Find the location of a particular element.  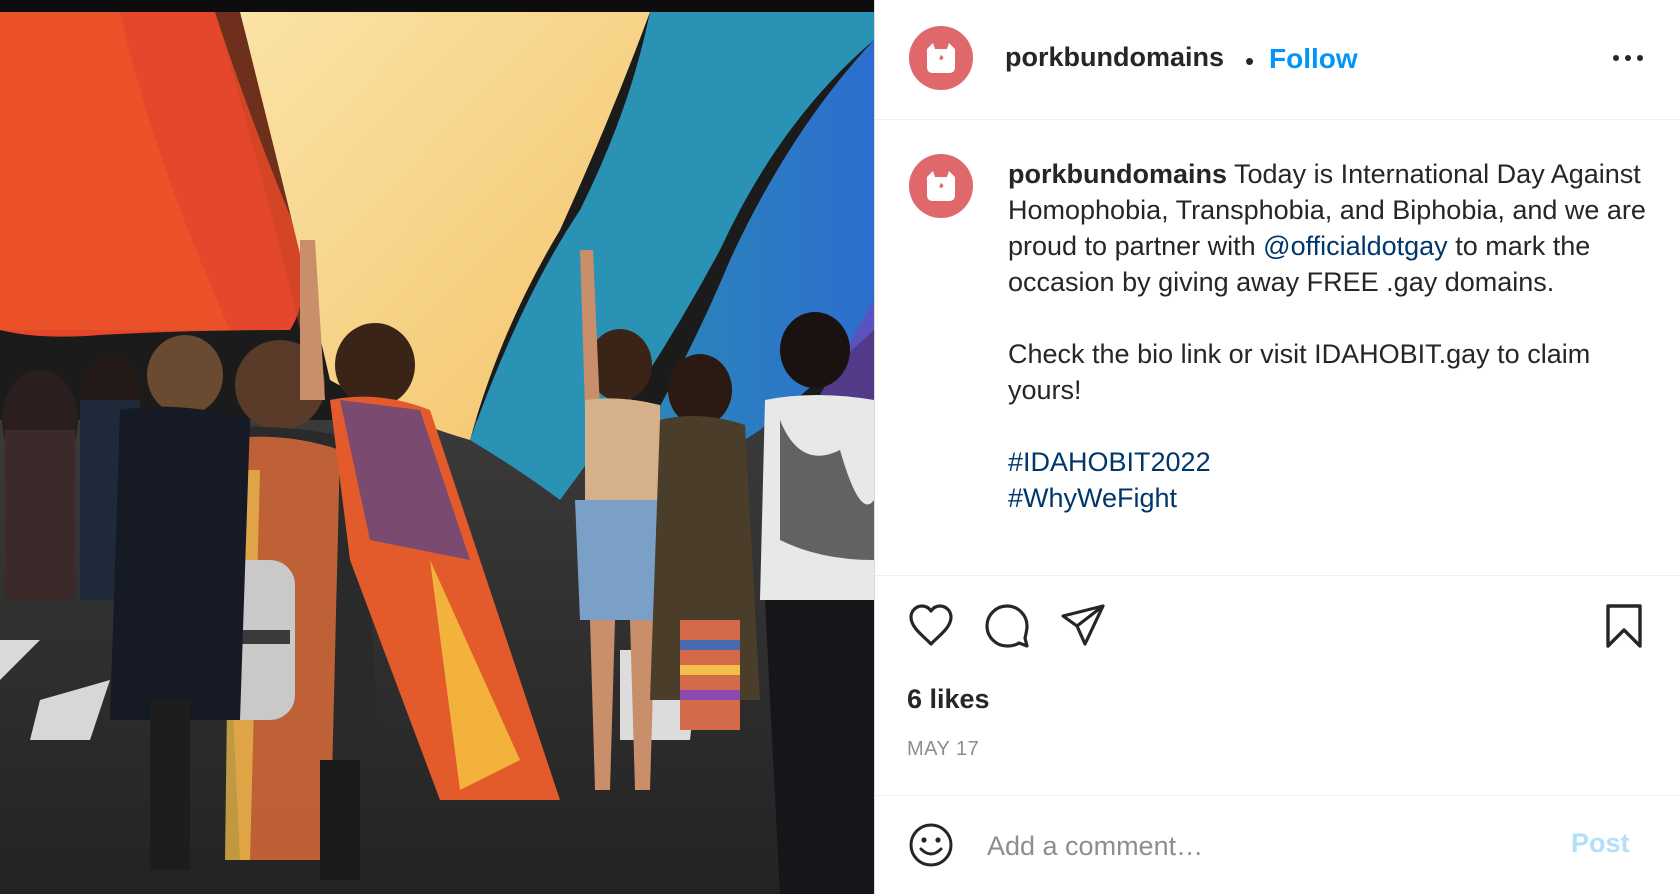

emoji-button is located at coordinates (931, 847).